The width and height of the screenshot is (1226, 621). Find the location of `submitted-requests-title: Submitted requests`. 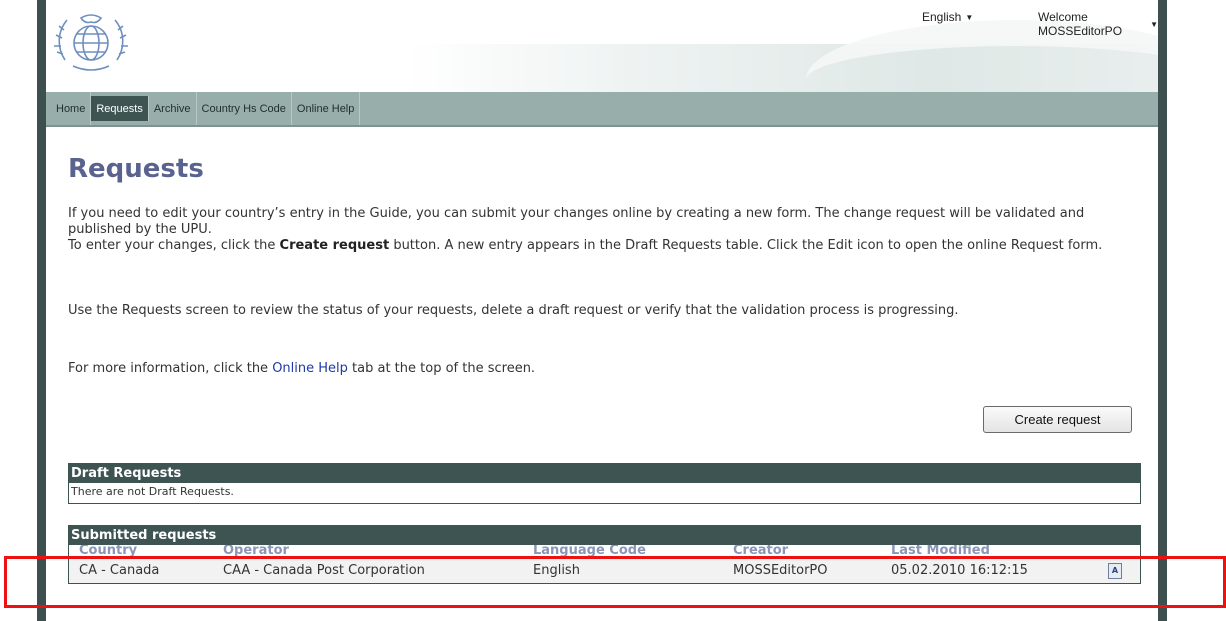

submitted-requests-title: Submitted requests is located at coordinates (604, 535).